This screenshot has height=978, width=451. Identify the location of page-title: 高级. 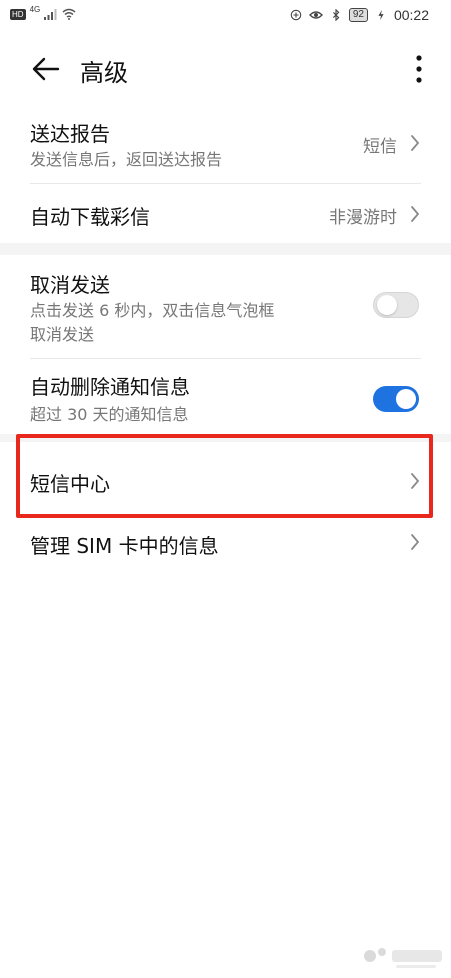
(104, 73).